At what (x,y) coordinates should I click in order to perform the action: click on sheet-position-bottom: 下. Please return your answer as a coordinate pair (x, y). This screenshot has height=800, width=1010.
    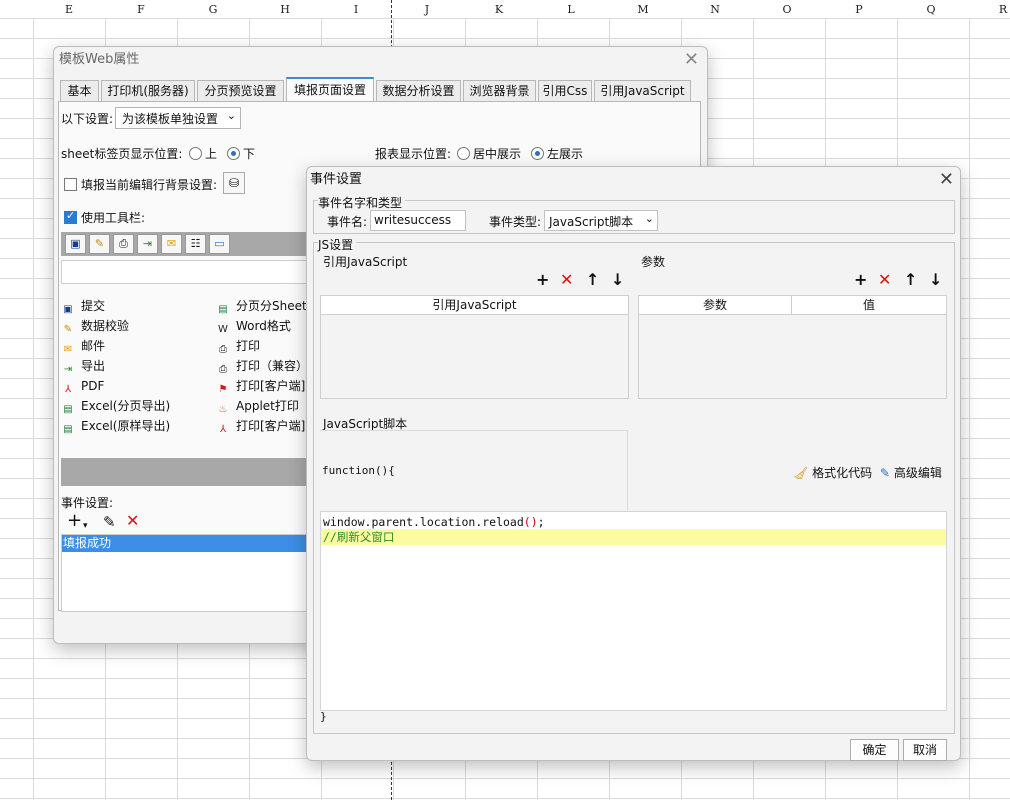
    Looking at the image, I should click on (241, 153).